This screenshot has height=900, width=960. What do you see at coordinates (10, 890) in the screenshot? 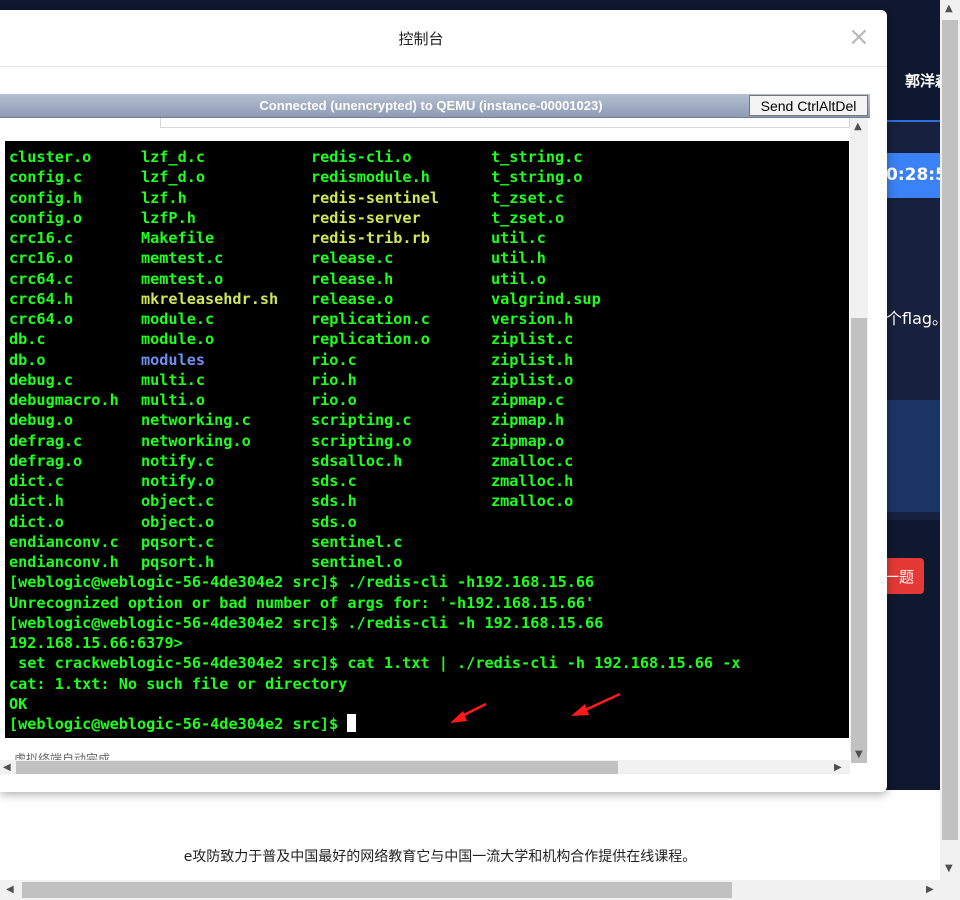
I see `scroll-left-icon: ◀` at bounding box center [10, 890].